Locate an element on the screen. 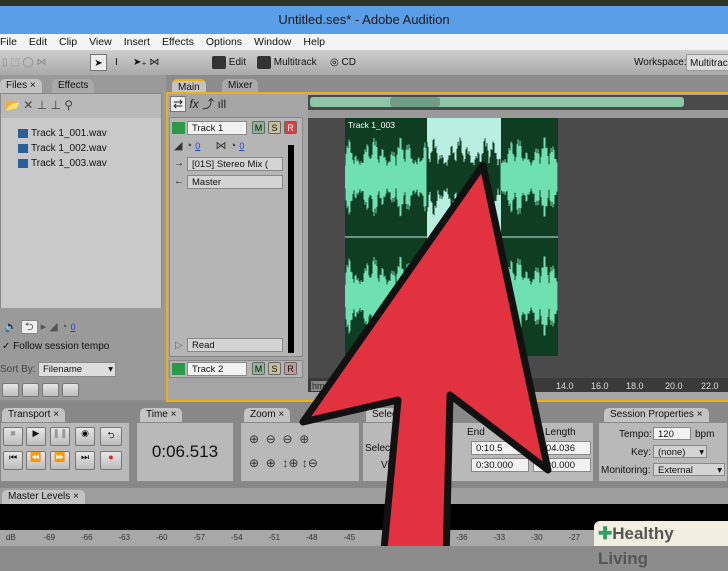 This screenshot has height=571, width=728. menu-clip: Clip is located at coordinates (68, 42).